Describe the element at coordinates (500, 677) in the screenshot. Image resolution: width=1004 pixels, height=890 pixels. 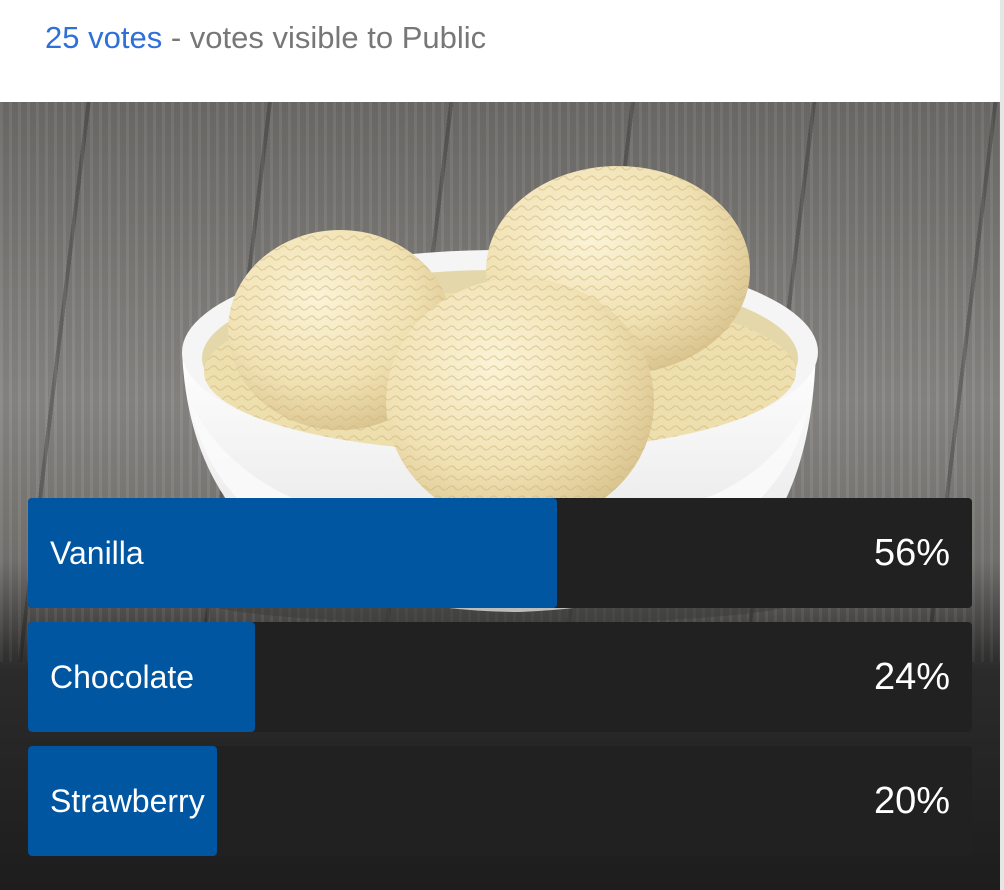
I see `poll-option-chocolate: Chocolate 24%` at that location.